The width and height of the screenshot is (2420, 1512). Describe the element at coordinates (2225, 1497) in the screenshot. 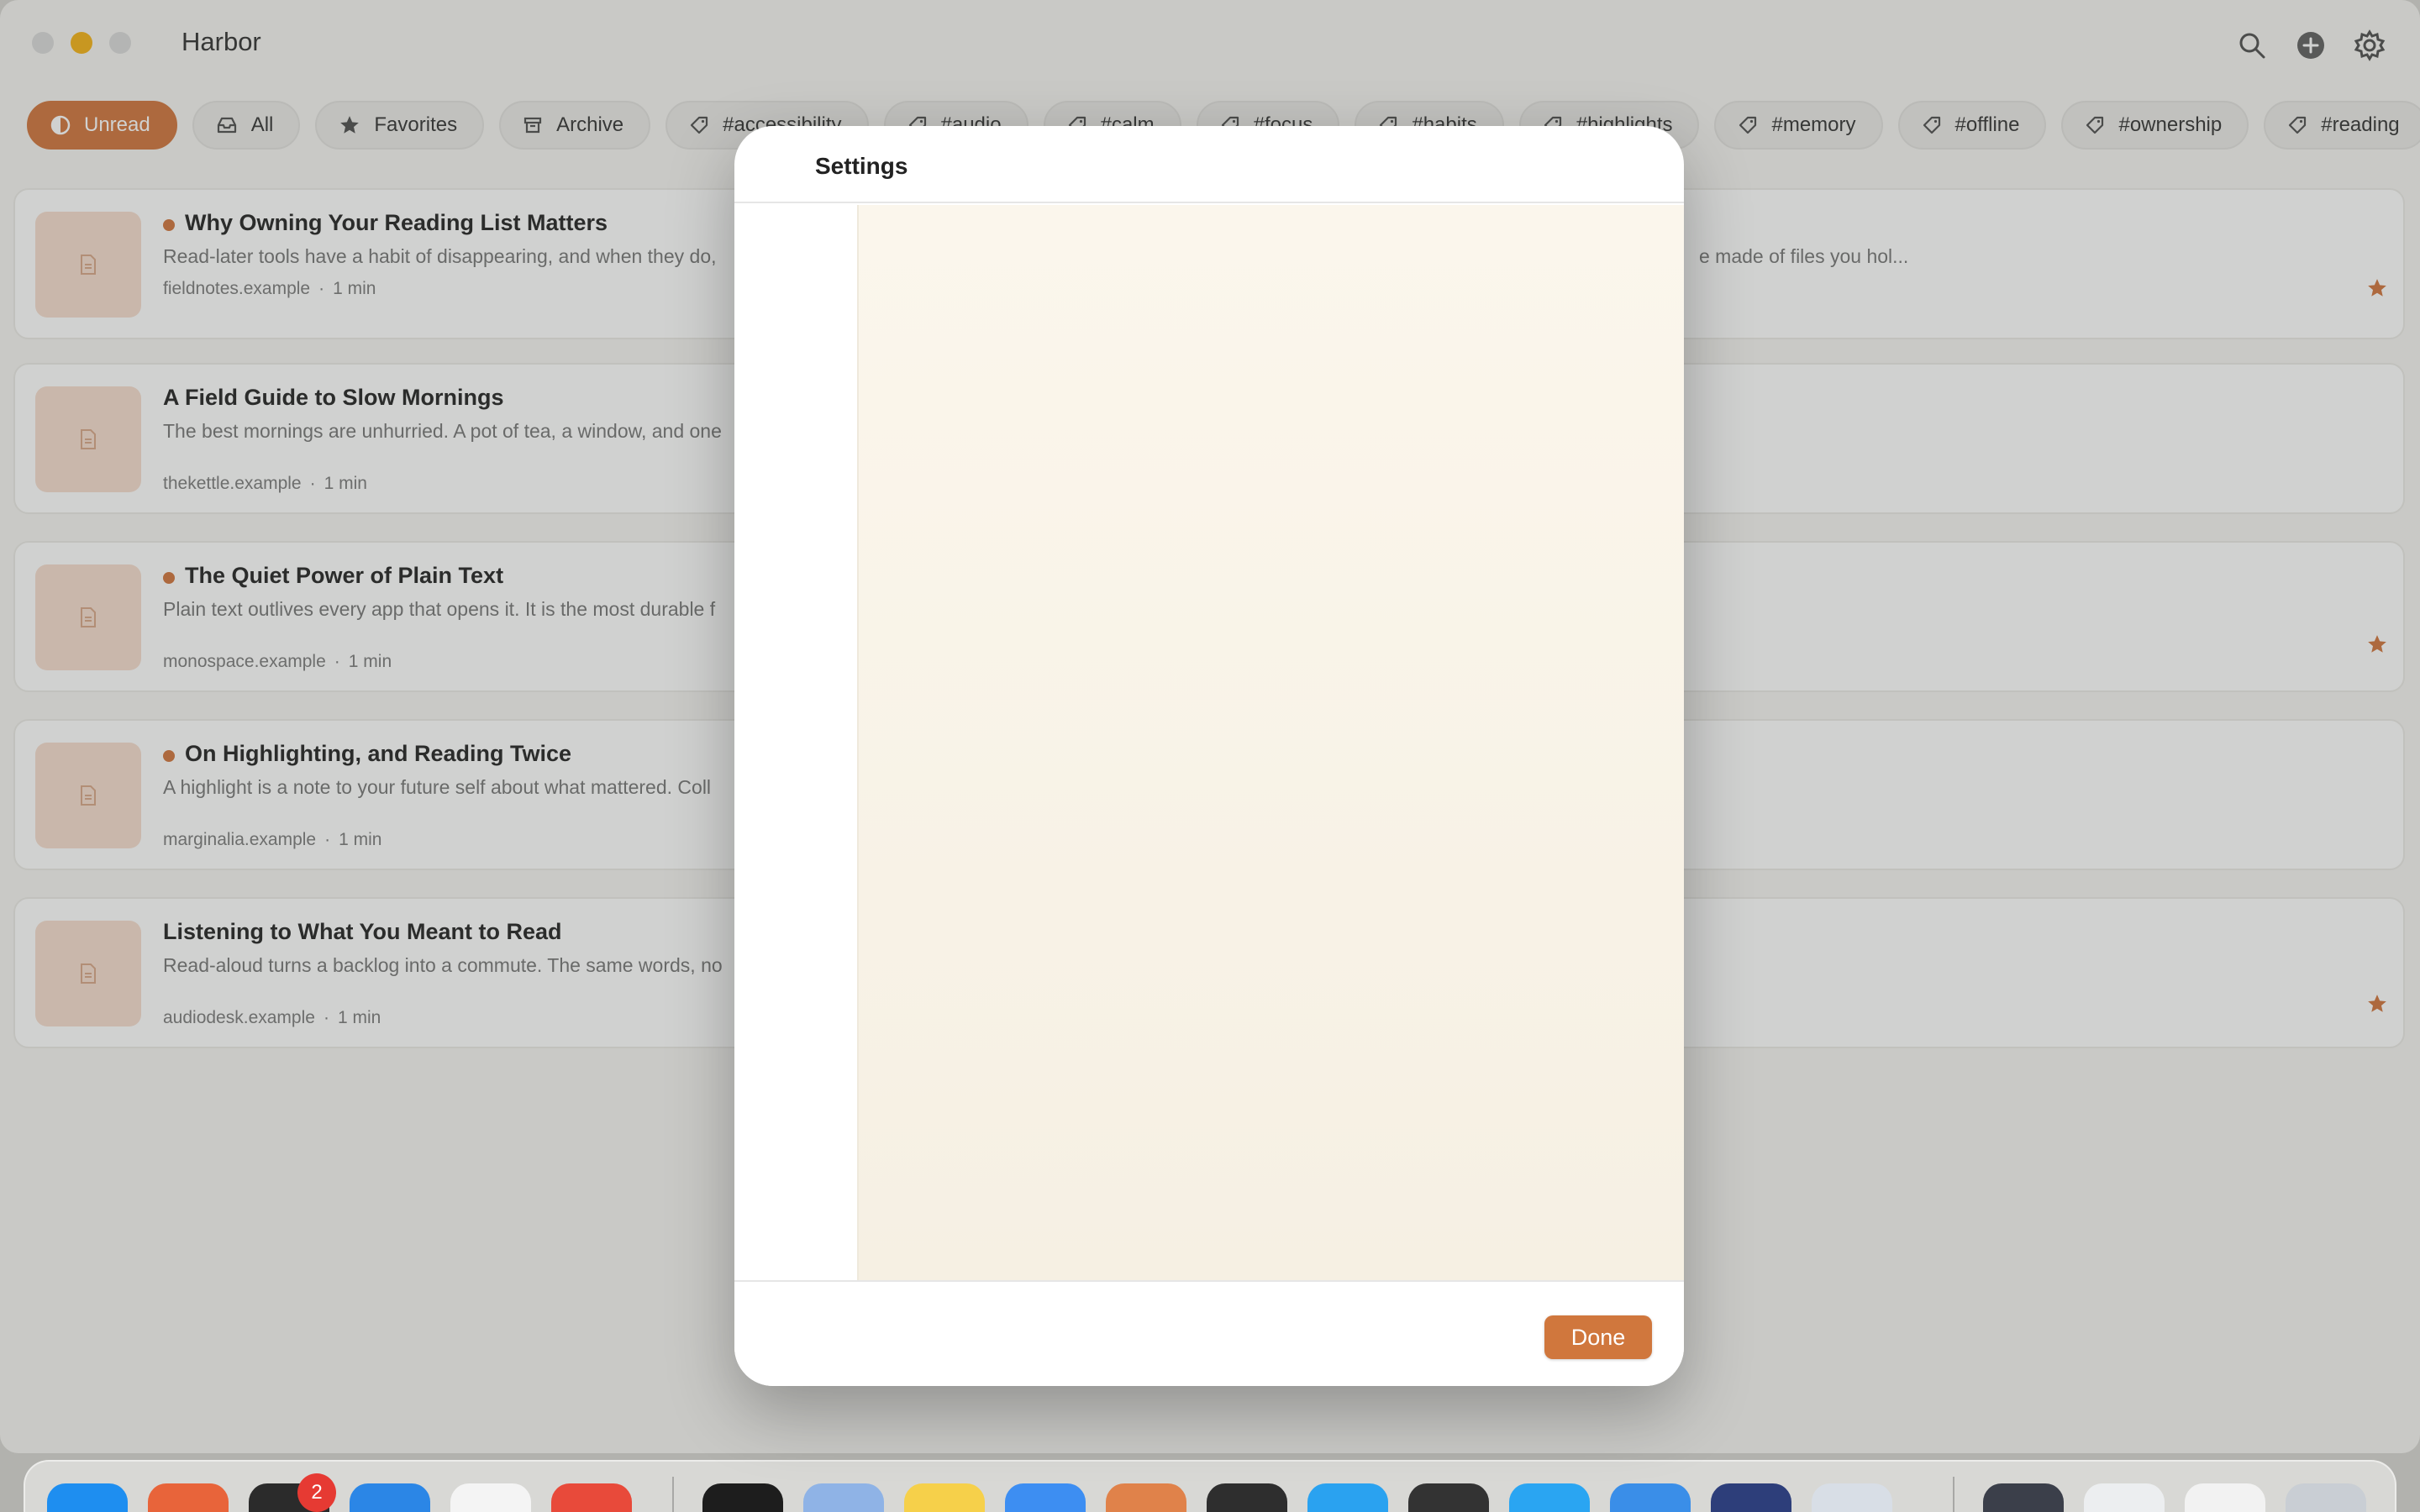

I see `window-thumb-2-icon` at that location.